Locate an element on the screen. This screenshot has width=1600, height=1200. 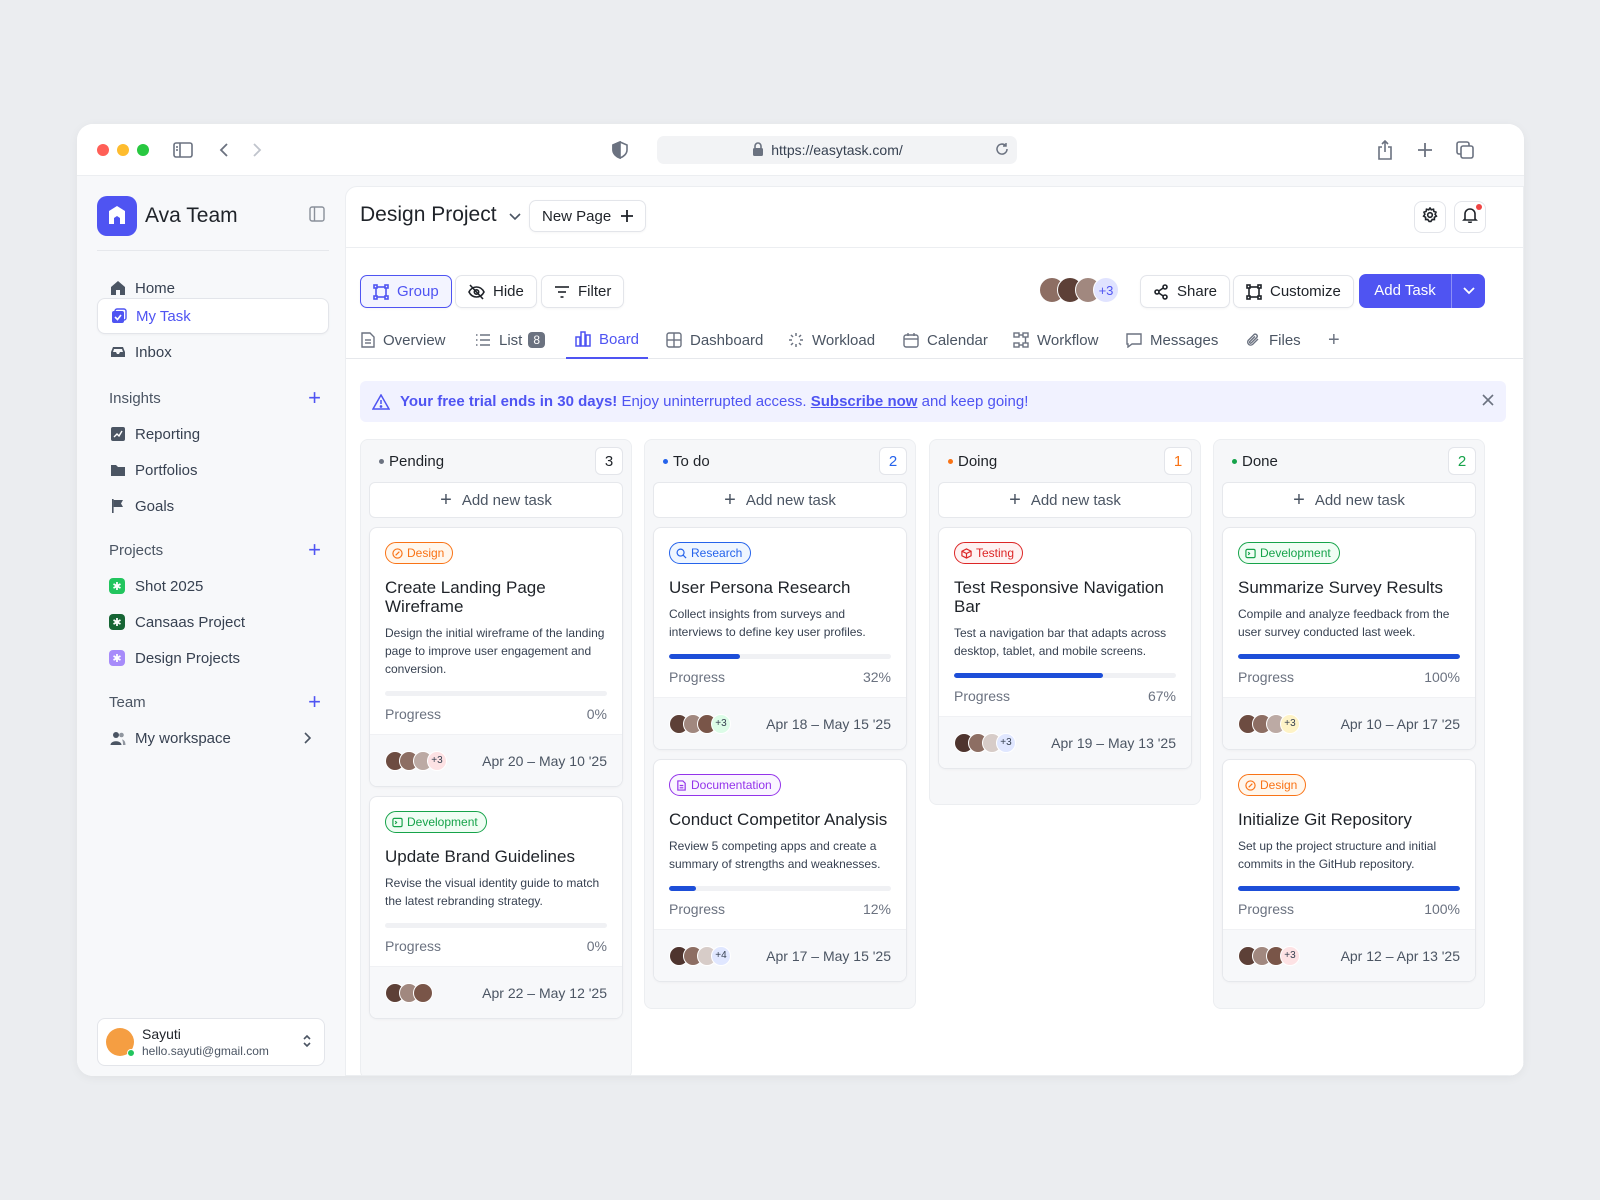
tab-board: Board is located at coordinates (607, 340).